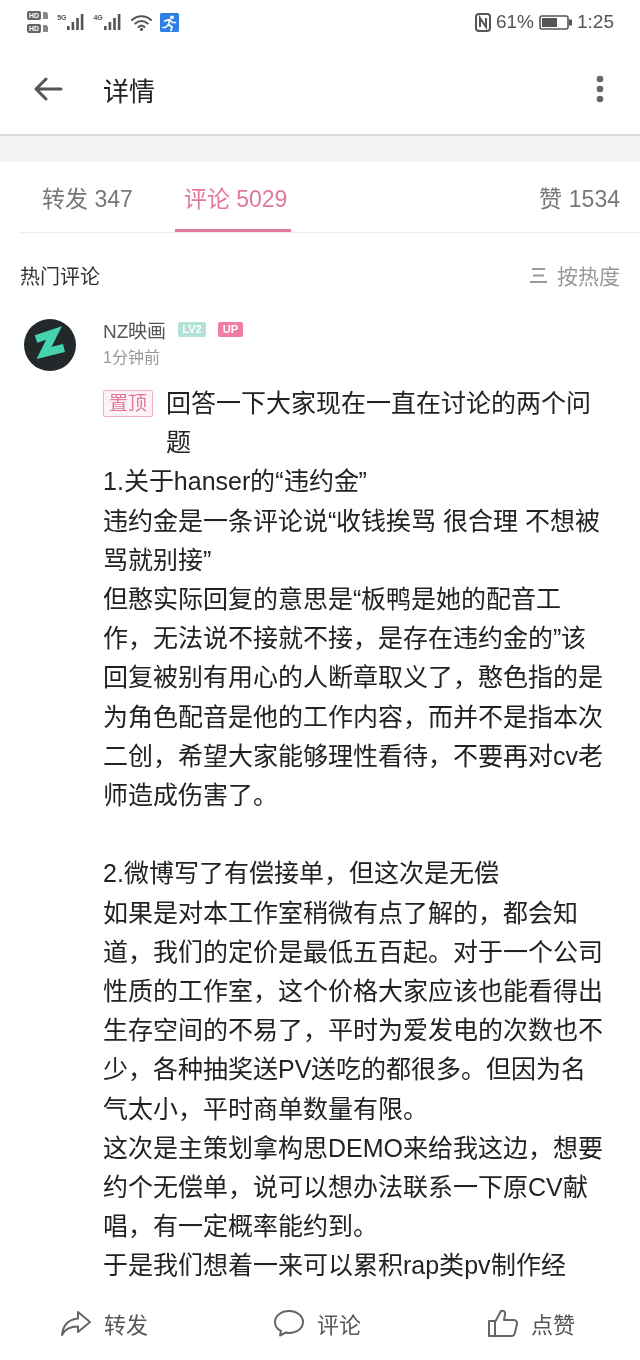  I want to click on comment-paragraph: 这次是主策划拿构思DEMO来给我这边，想要约个无偿单，说可以想办法联系一下原CV献唱，有一定概率能约到。, so click(353, 1187).